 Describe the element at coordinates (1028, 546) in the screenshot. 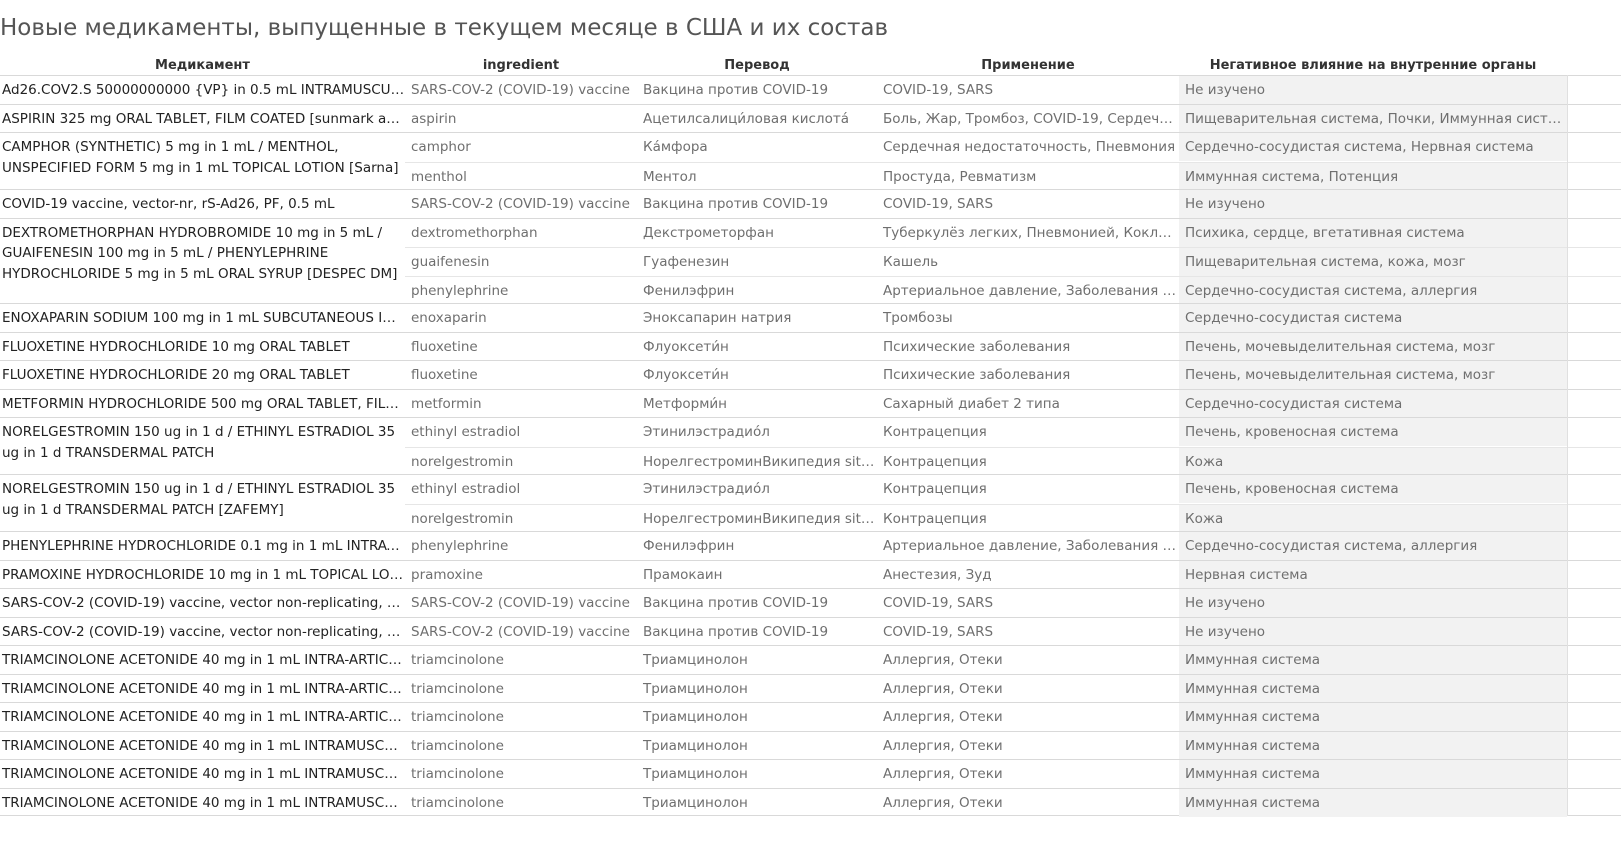

I see `usage-cell: Артериальное давление, Заболевания глаз` at that location.